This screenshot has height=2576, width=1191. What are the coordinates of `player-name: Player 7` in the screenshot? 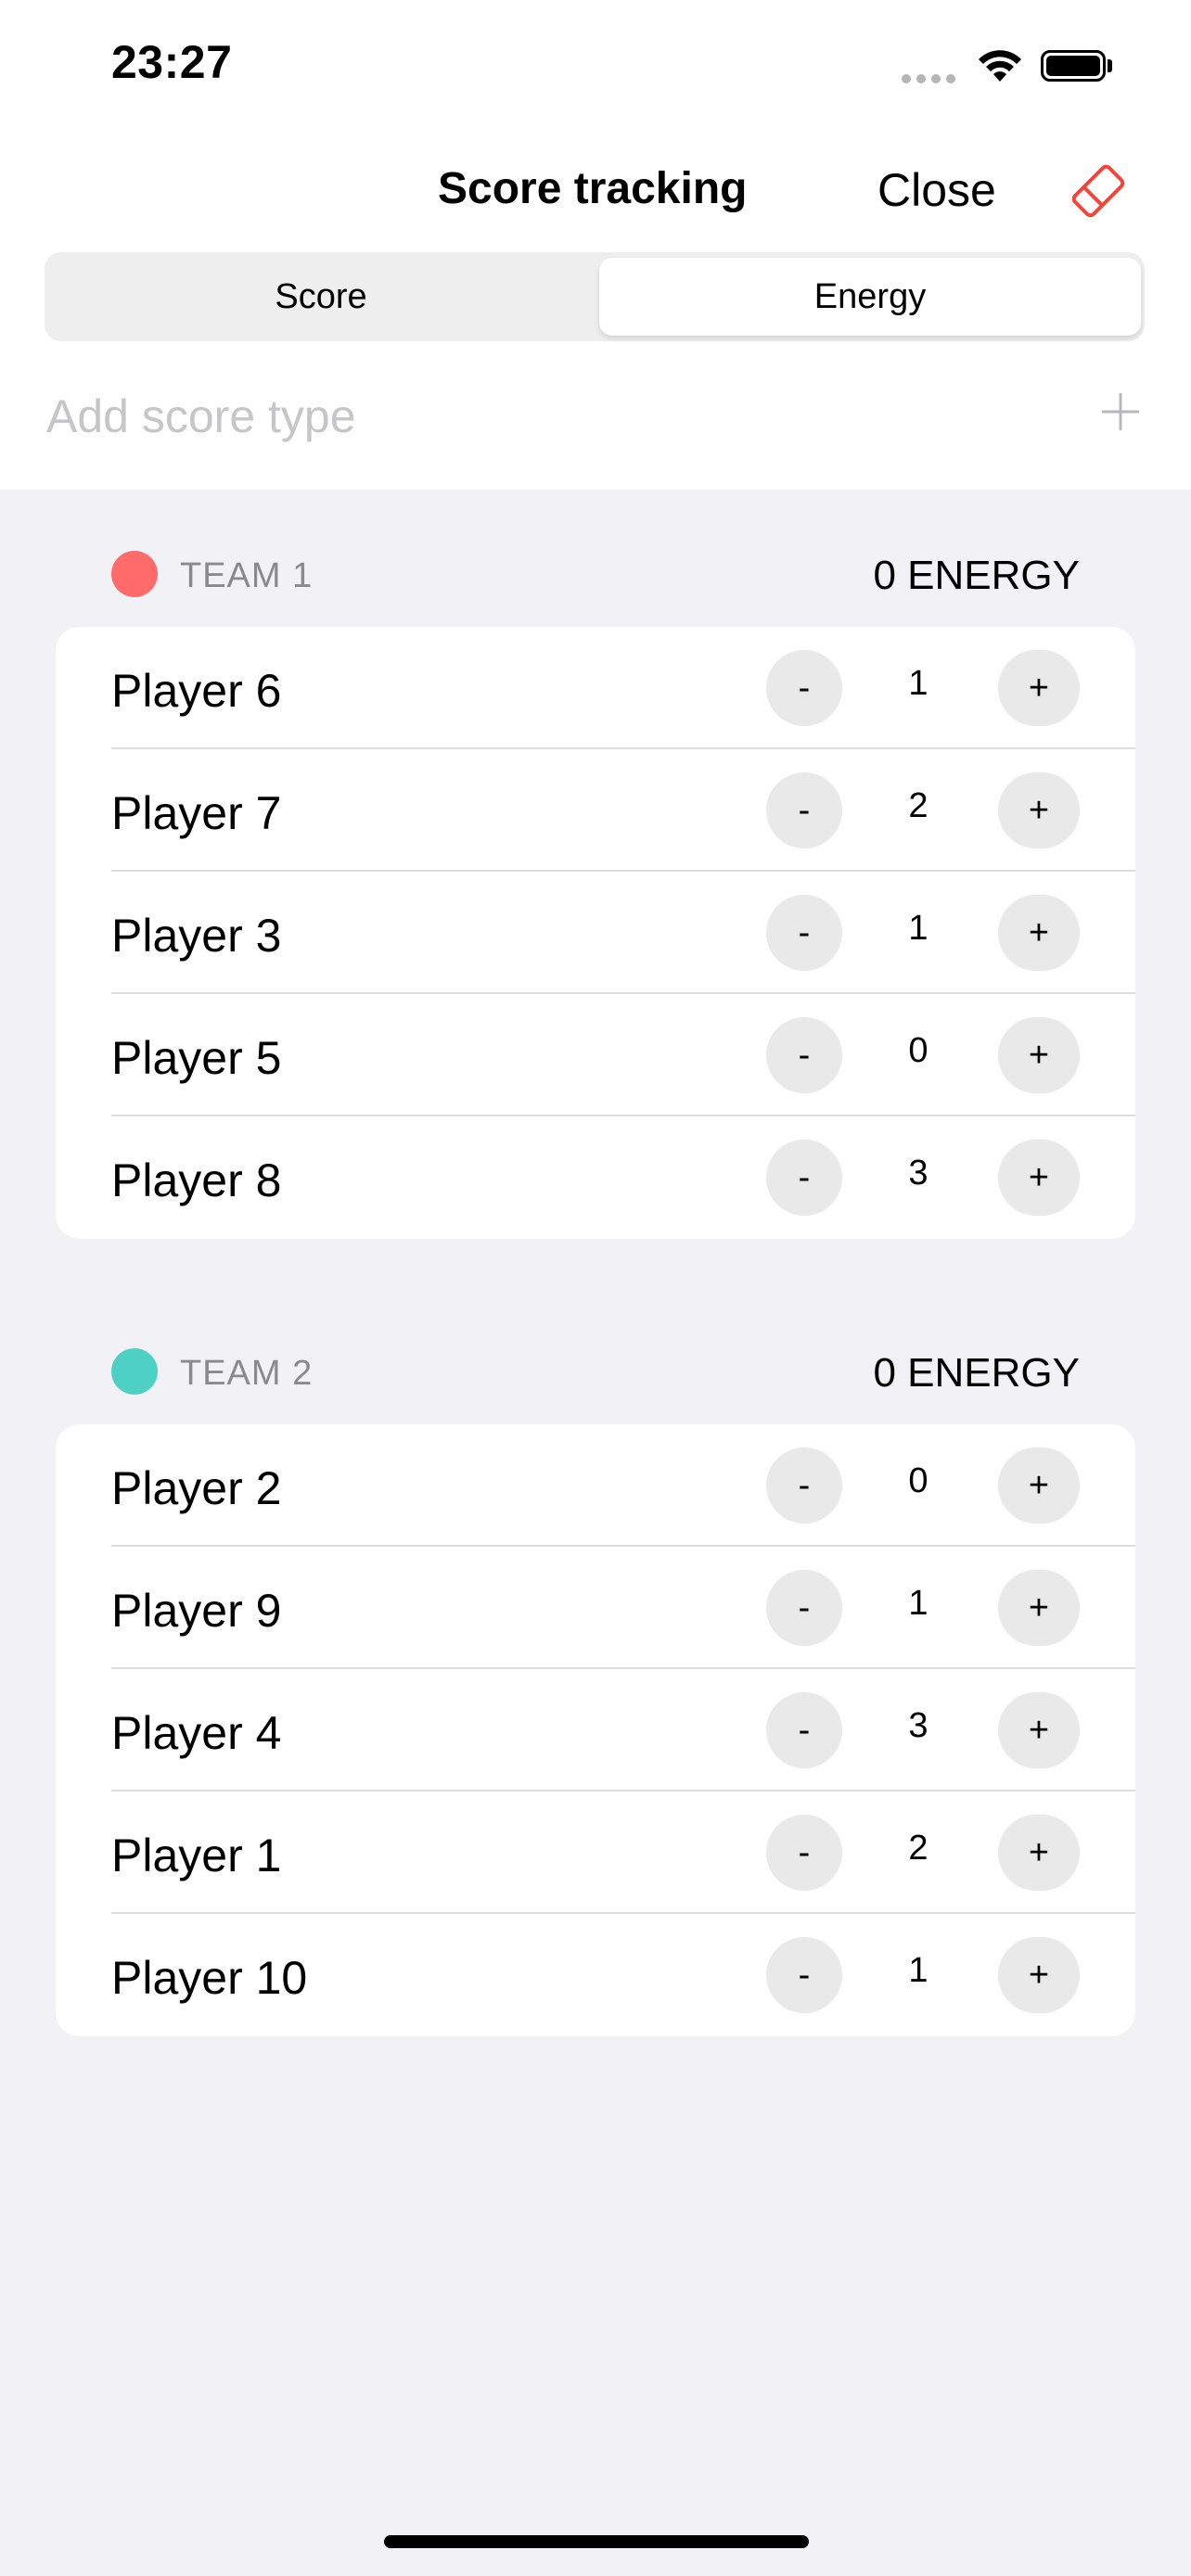 It's located at (196, 813).